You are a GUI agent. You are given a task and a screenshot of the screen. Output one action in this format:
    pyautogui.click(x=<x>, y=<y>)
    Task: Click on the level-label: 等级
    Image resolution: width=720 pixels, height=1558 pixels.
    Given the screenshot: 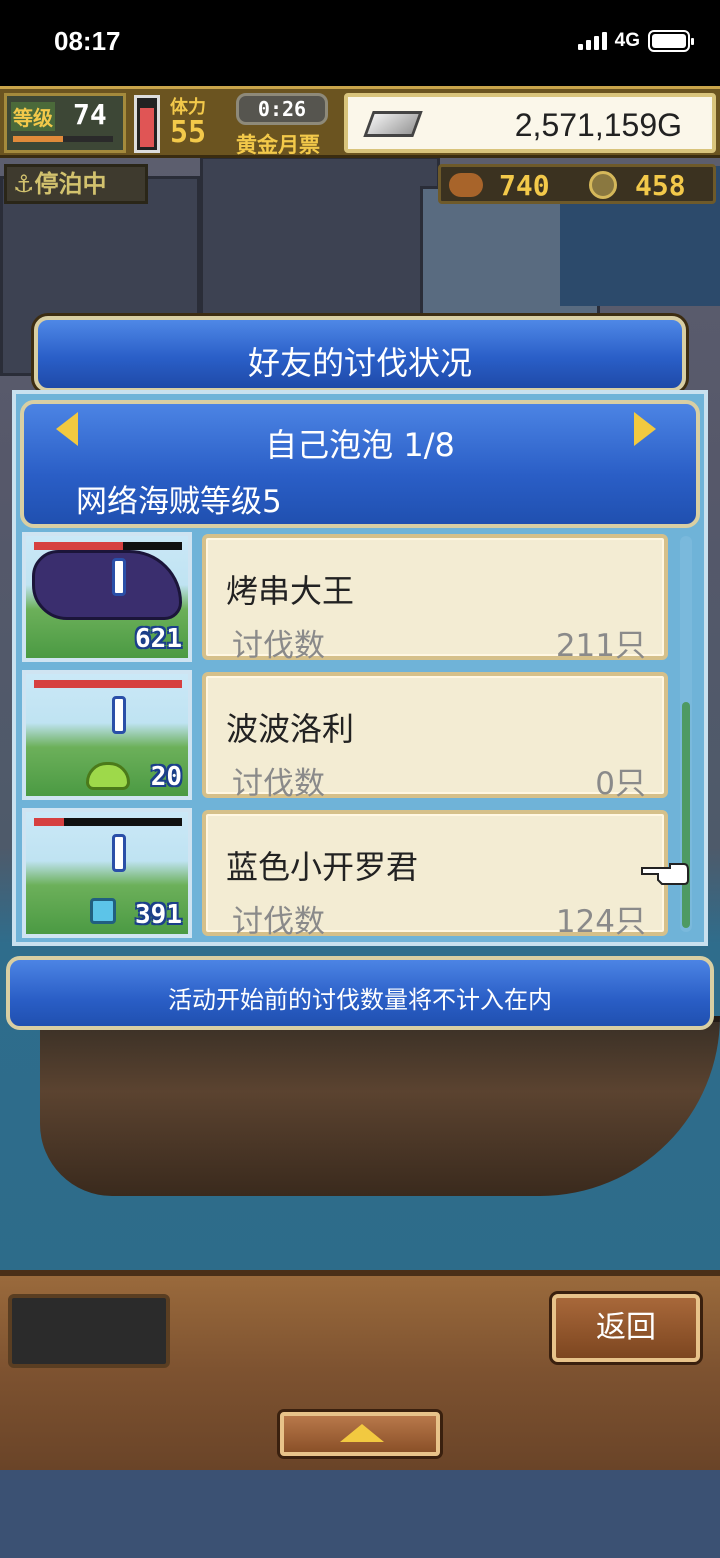 What is the action you would take?
    pyautogui.click(x=33, y=116)
    